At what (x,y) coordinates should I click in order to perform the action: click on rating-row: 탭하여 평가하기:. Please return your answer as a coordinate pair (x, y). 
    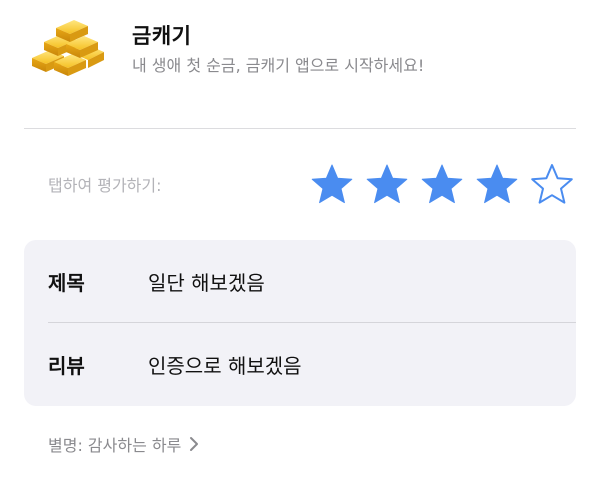
    Looking at the image, I should click on (300, 183).